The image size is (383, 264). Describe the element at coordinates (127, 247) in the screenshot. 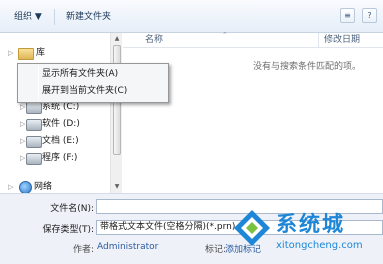

I see `author-field: Administrator` at that location.